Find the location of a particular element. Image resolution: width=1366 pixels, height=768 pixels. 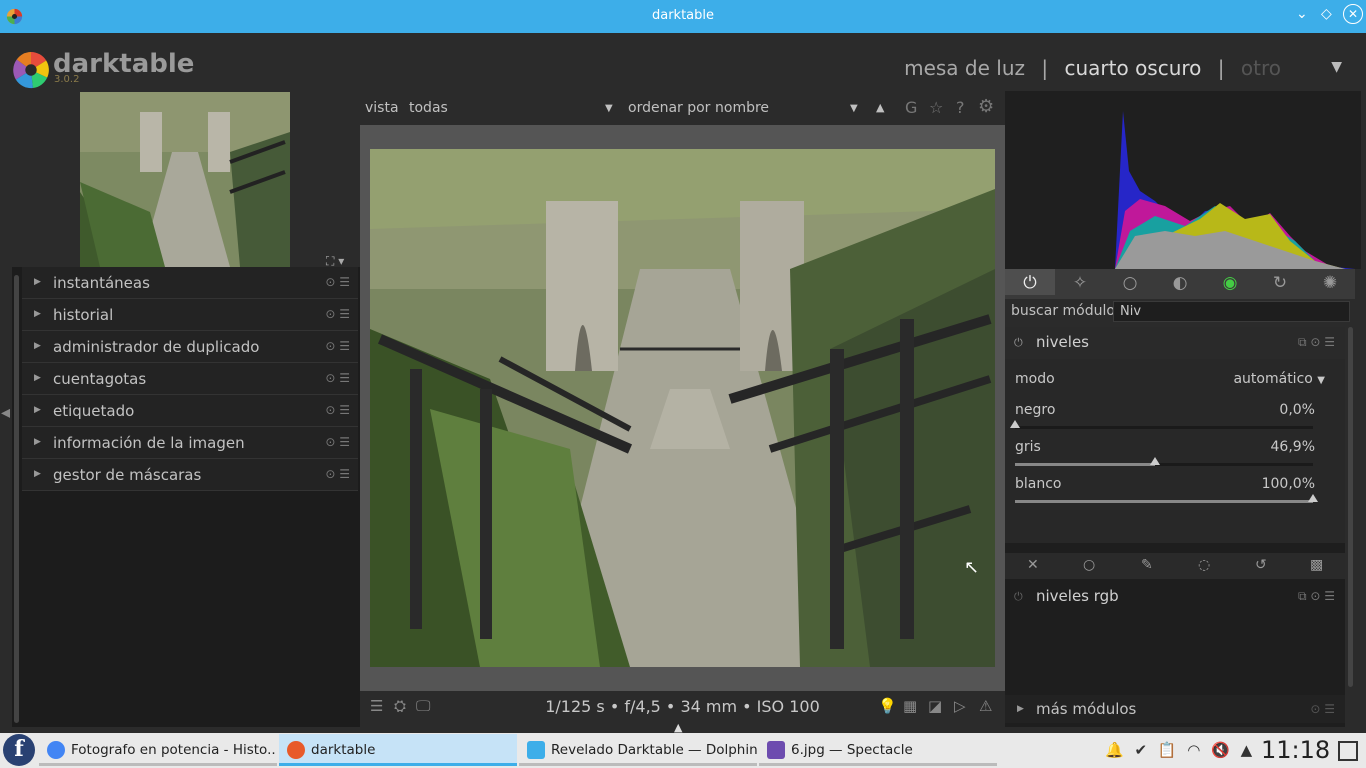

clipboard-icon: 📋 is located at coordinates (1167, 750).